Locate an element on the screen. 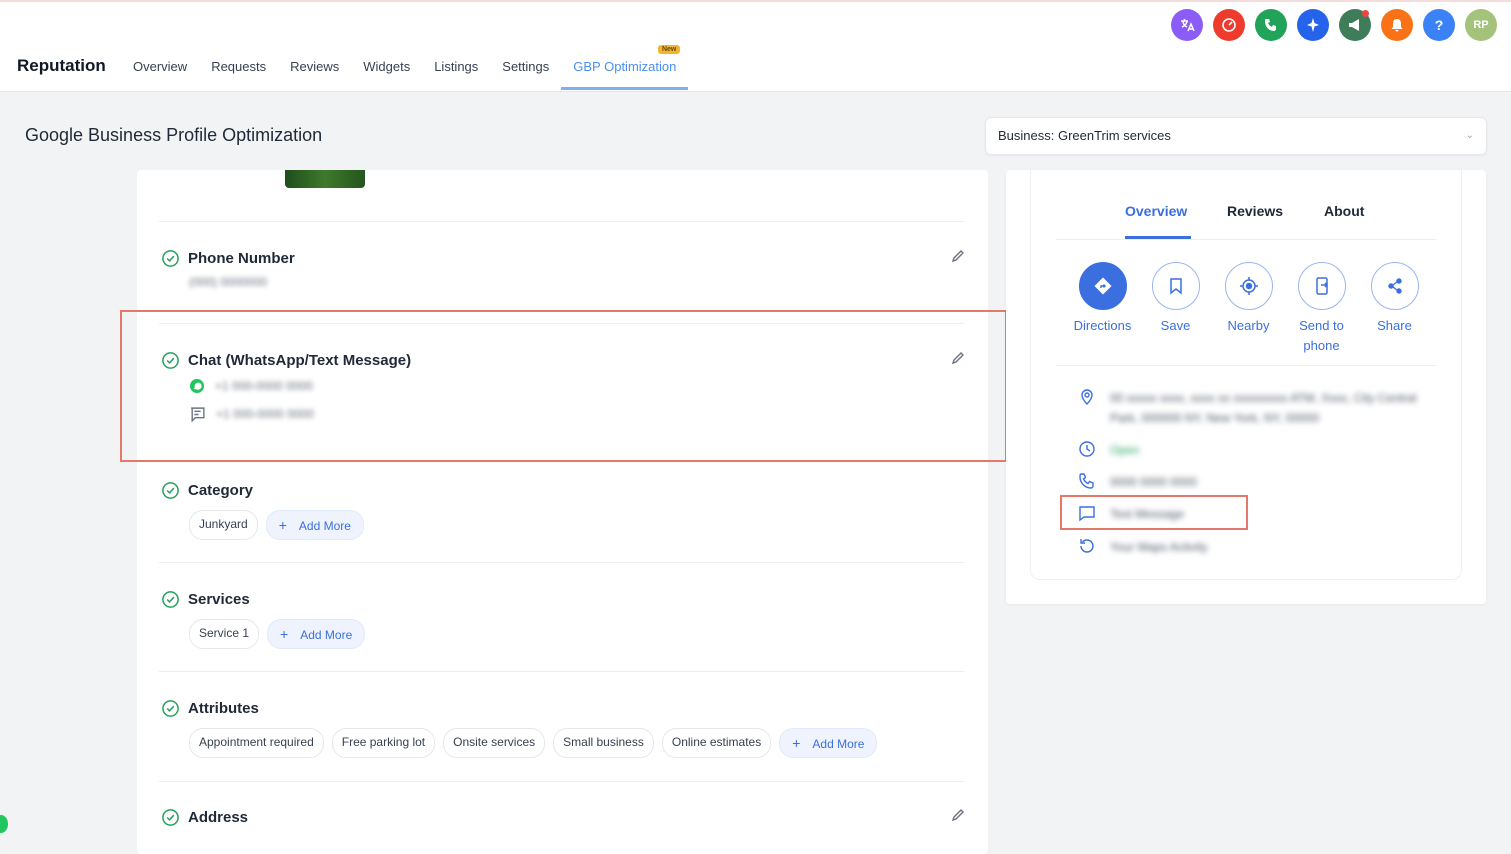 The width and height of the screenshot is (1511, 854). section-title: Address is located at coordinates (218, 817).